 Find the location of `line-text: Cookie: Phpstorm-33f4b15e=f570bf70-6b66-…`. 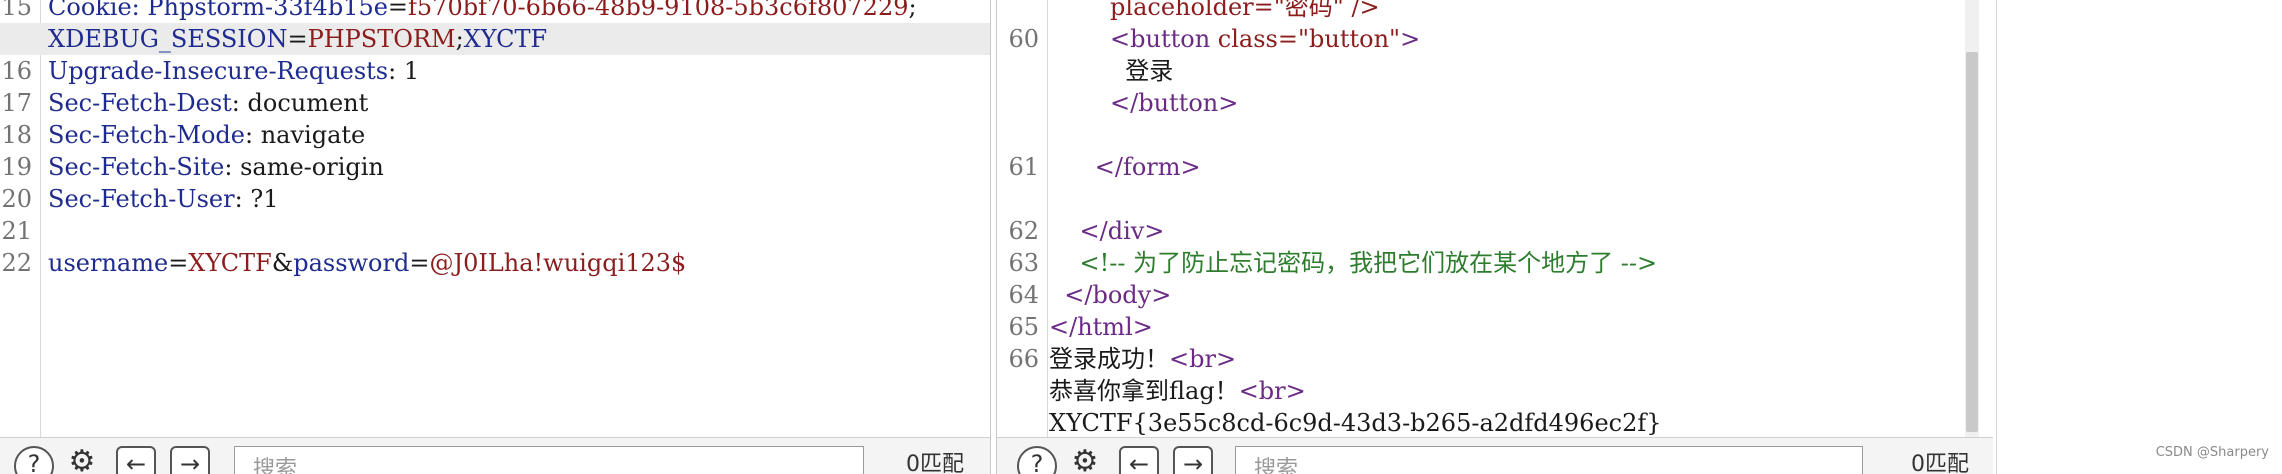

line-text: Cookie: Phpstorm-33f4b15e=f570bf70-6b66-… is located at coordinates (482, 11).